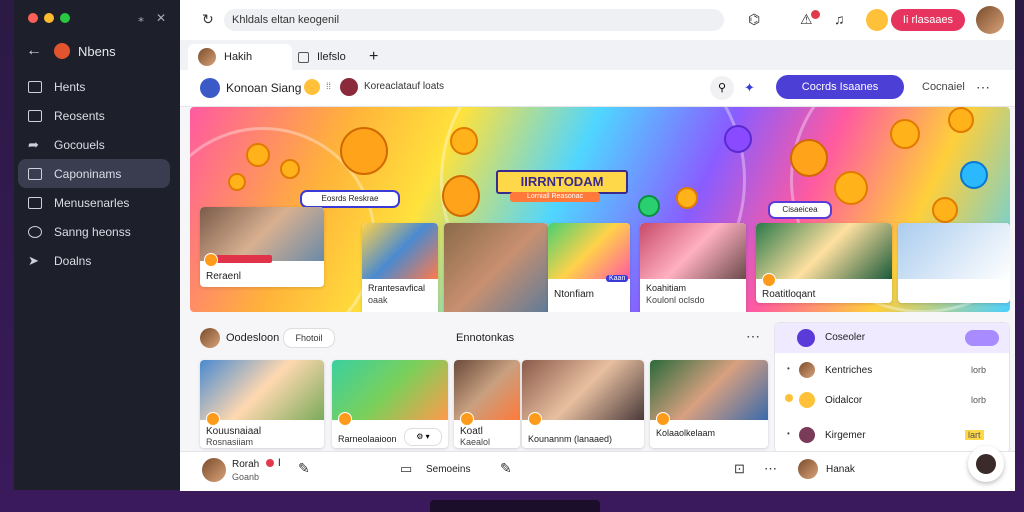  I want to click on primary-action-button: Ii rlasaaes, so click(928, 20).